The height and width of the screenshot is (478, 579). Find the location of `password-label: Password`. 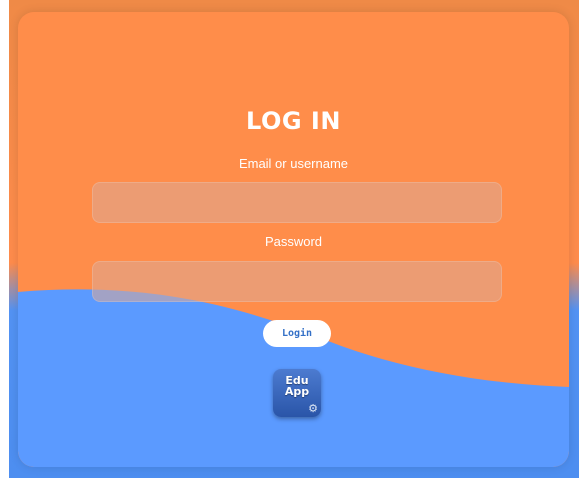

password-label: Password is located at coordinates (293, 241).